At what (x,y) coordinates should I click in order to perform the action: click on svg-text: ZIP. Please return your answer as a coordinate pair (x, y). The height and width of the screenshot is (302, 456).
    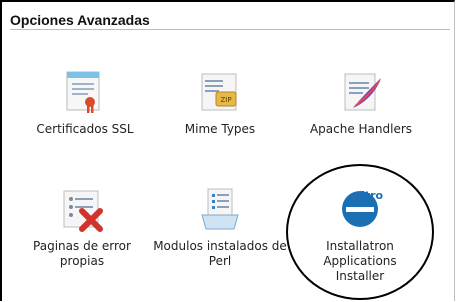
    Looking at the image, I should click on (225, 100).